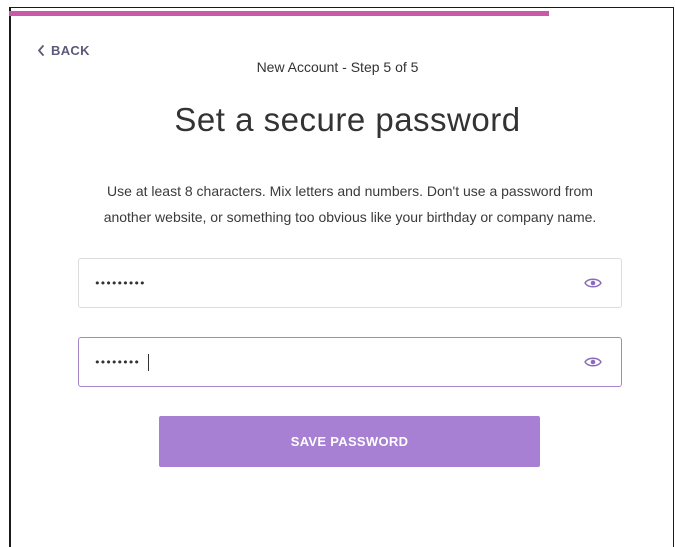 The width and height of the screenshot is (675, 547). I want to click on confirm-password-input, so click(124, 362).